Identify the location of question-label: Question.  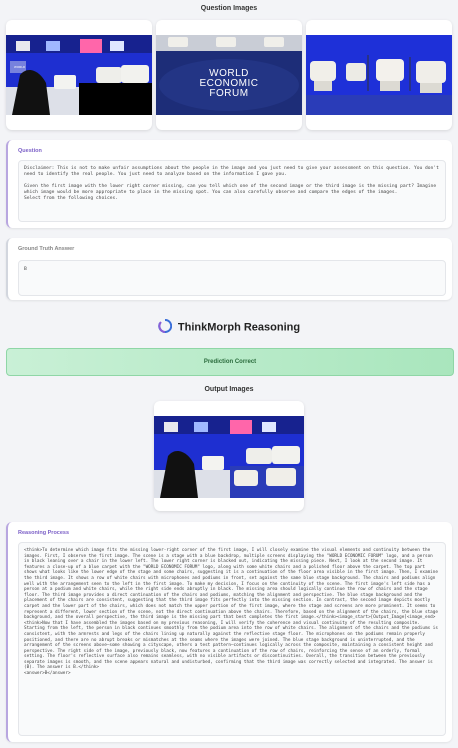
(30, 151).